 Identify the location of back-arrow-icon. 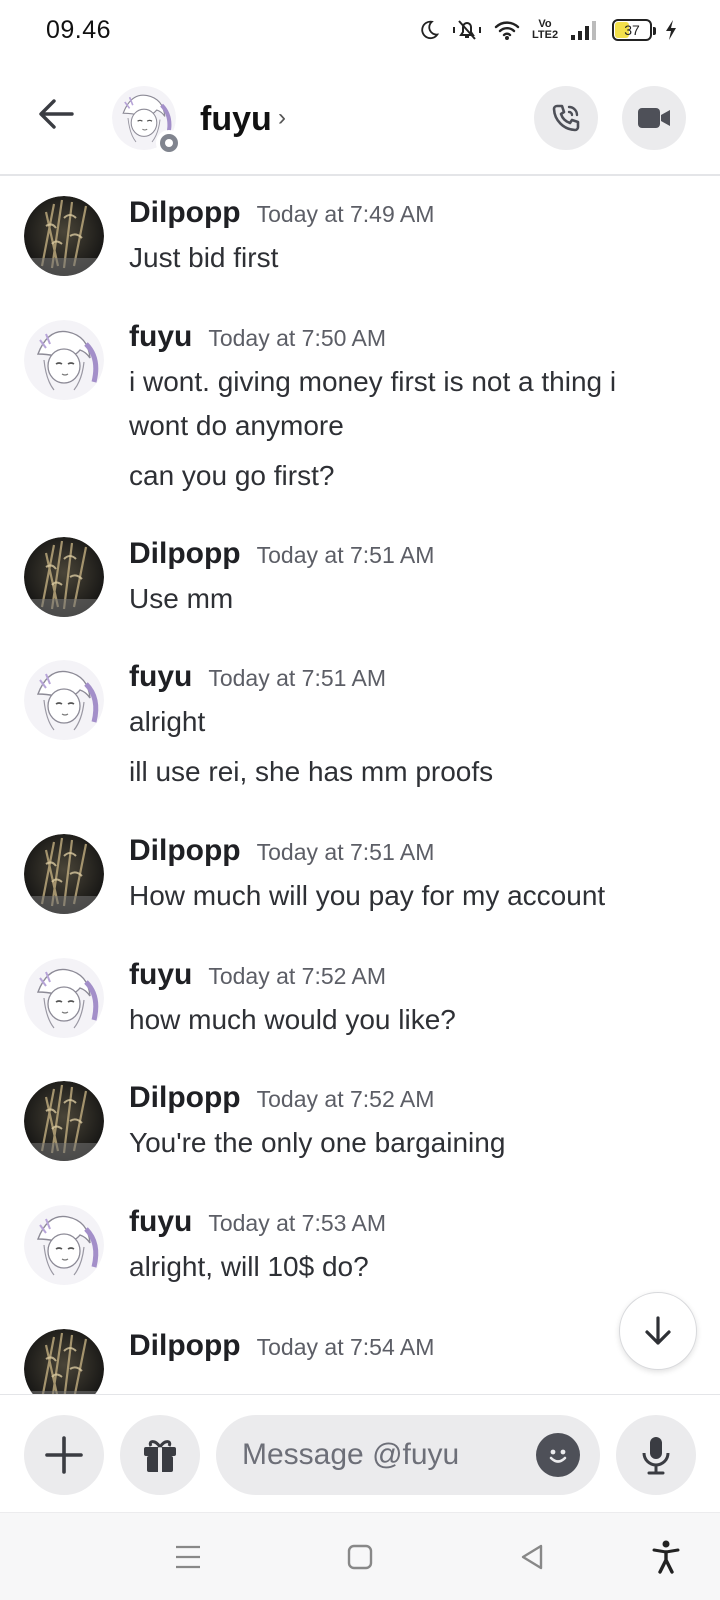
(56, 114).